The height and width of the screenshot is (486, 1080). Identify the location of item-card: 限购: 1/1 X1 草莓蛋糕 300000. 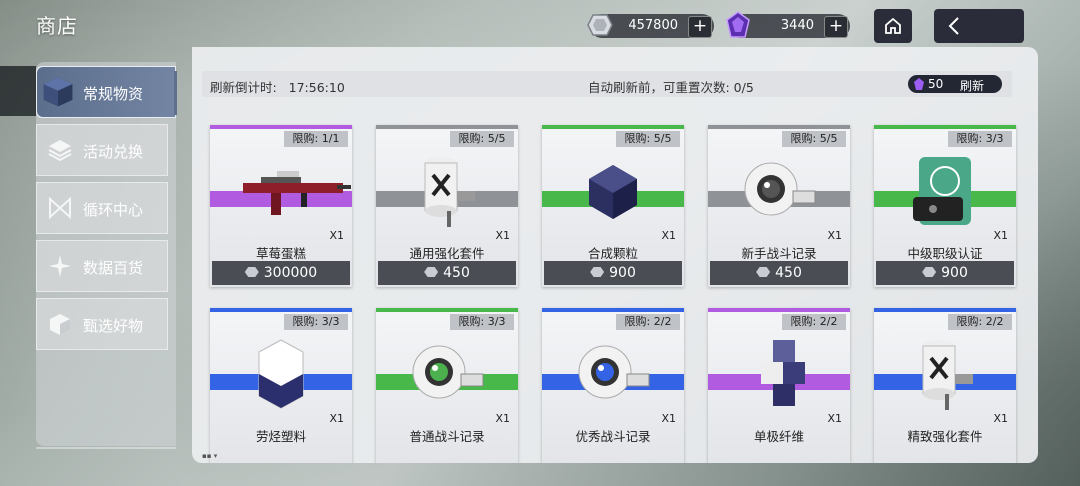
(281, 206).